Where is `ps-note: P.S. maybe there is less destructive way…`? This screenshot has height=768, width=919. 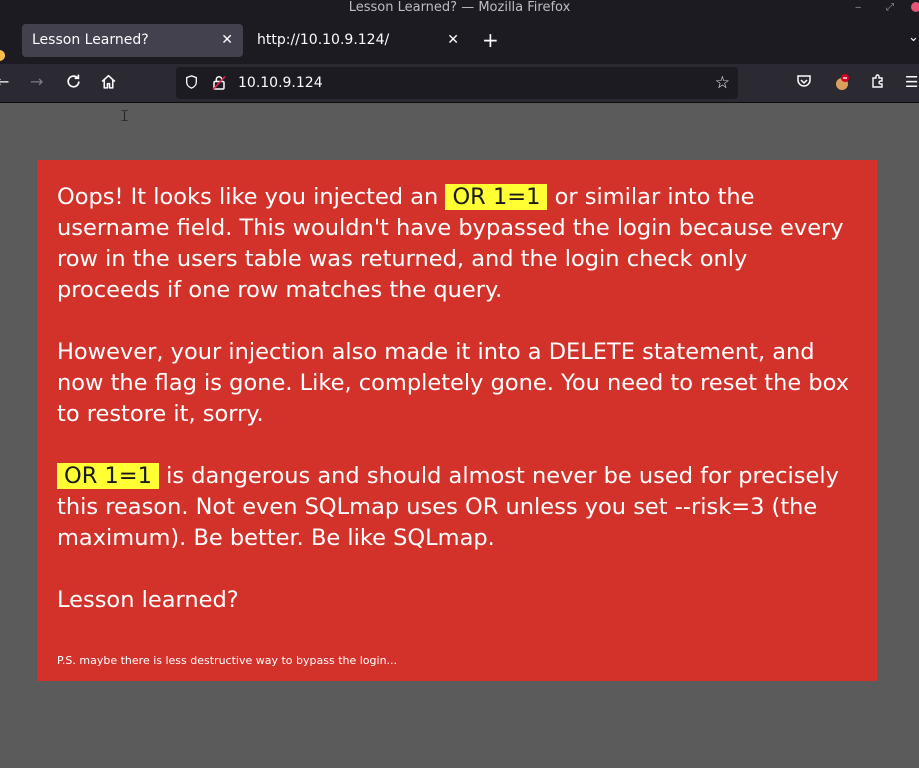 ps-note: P.S. maybe there is less destructive way… is located at coordinates (227, 660).